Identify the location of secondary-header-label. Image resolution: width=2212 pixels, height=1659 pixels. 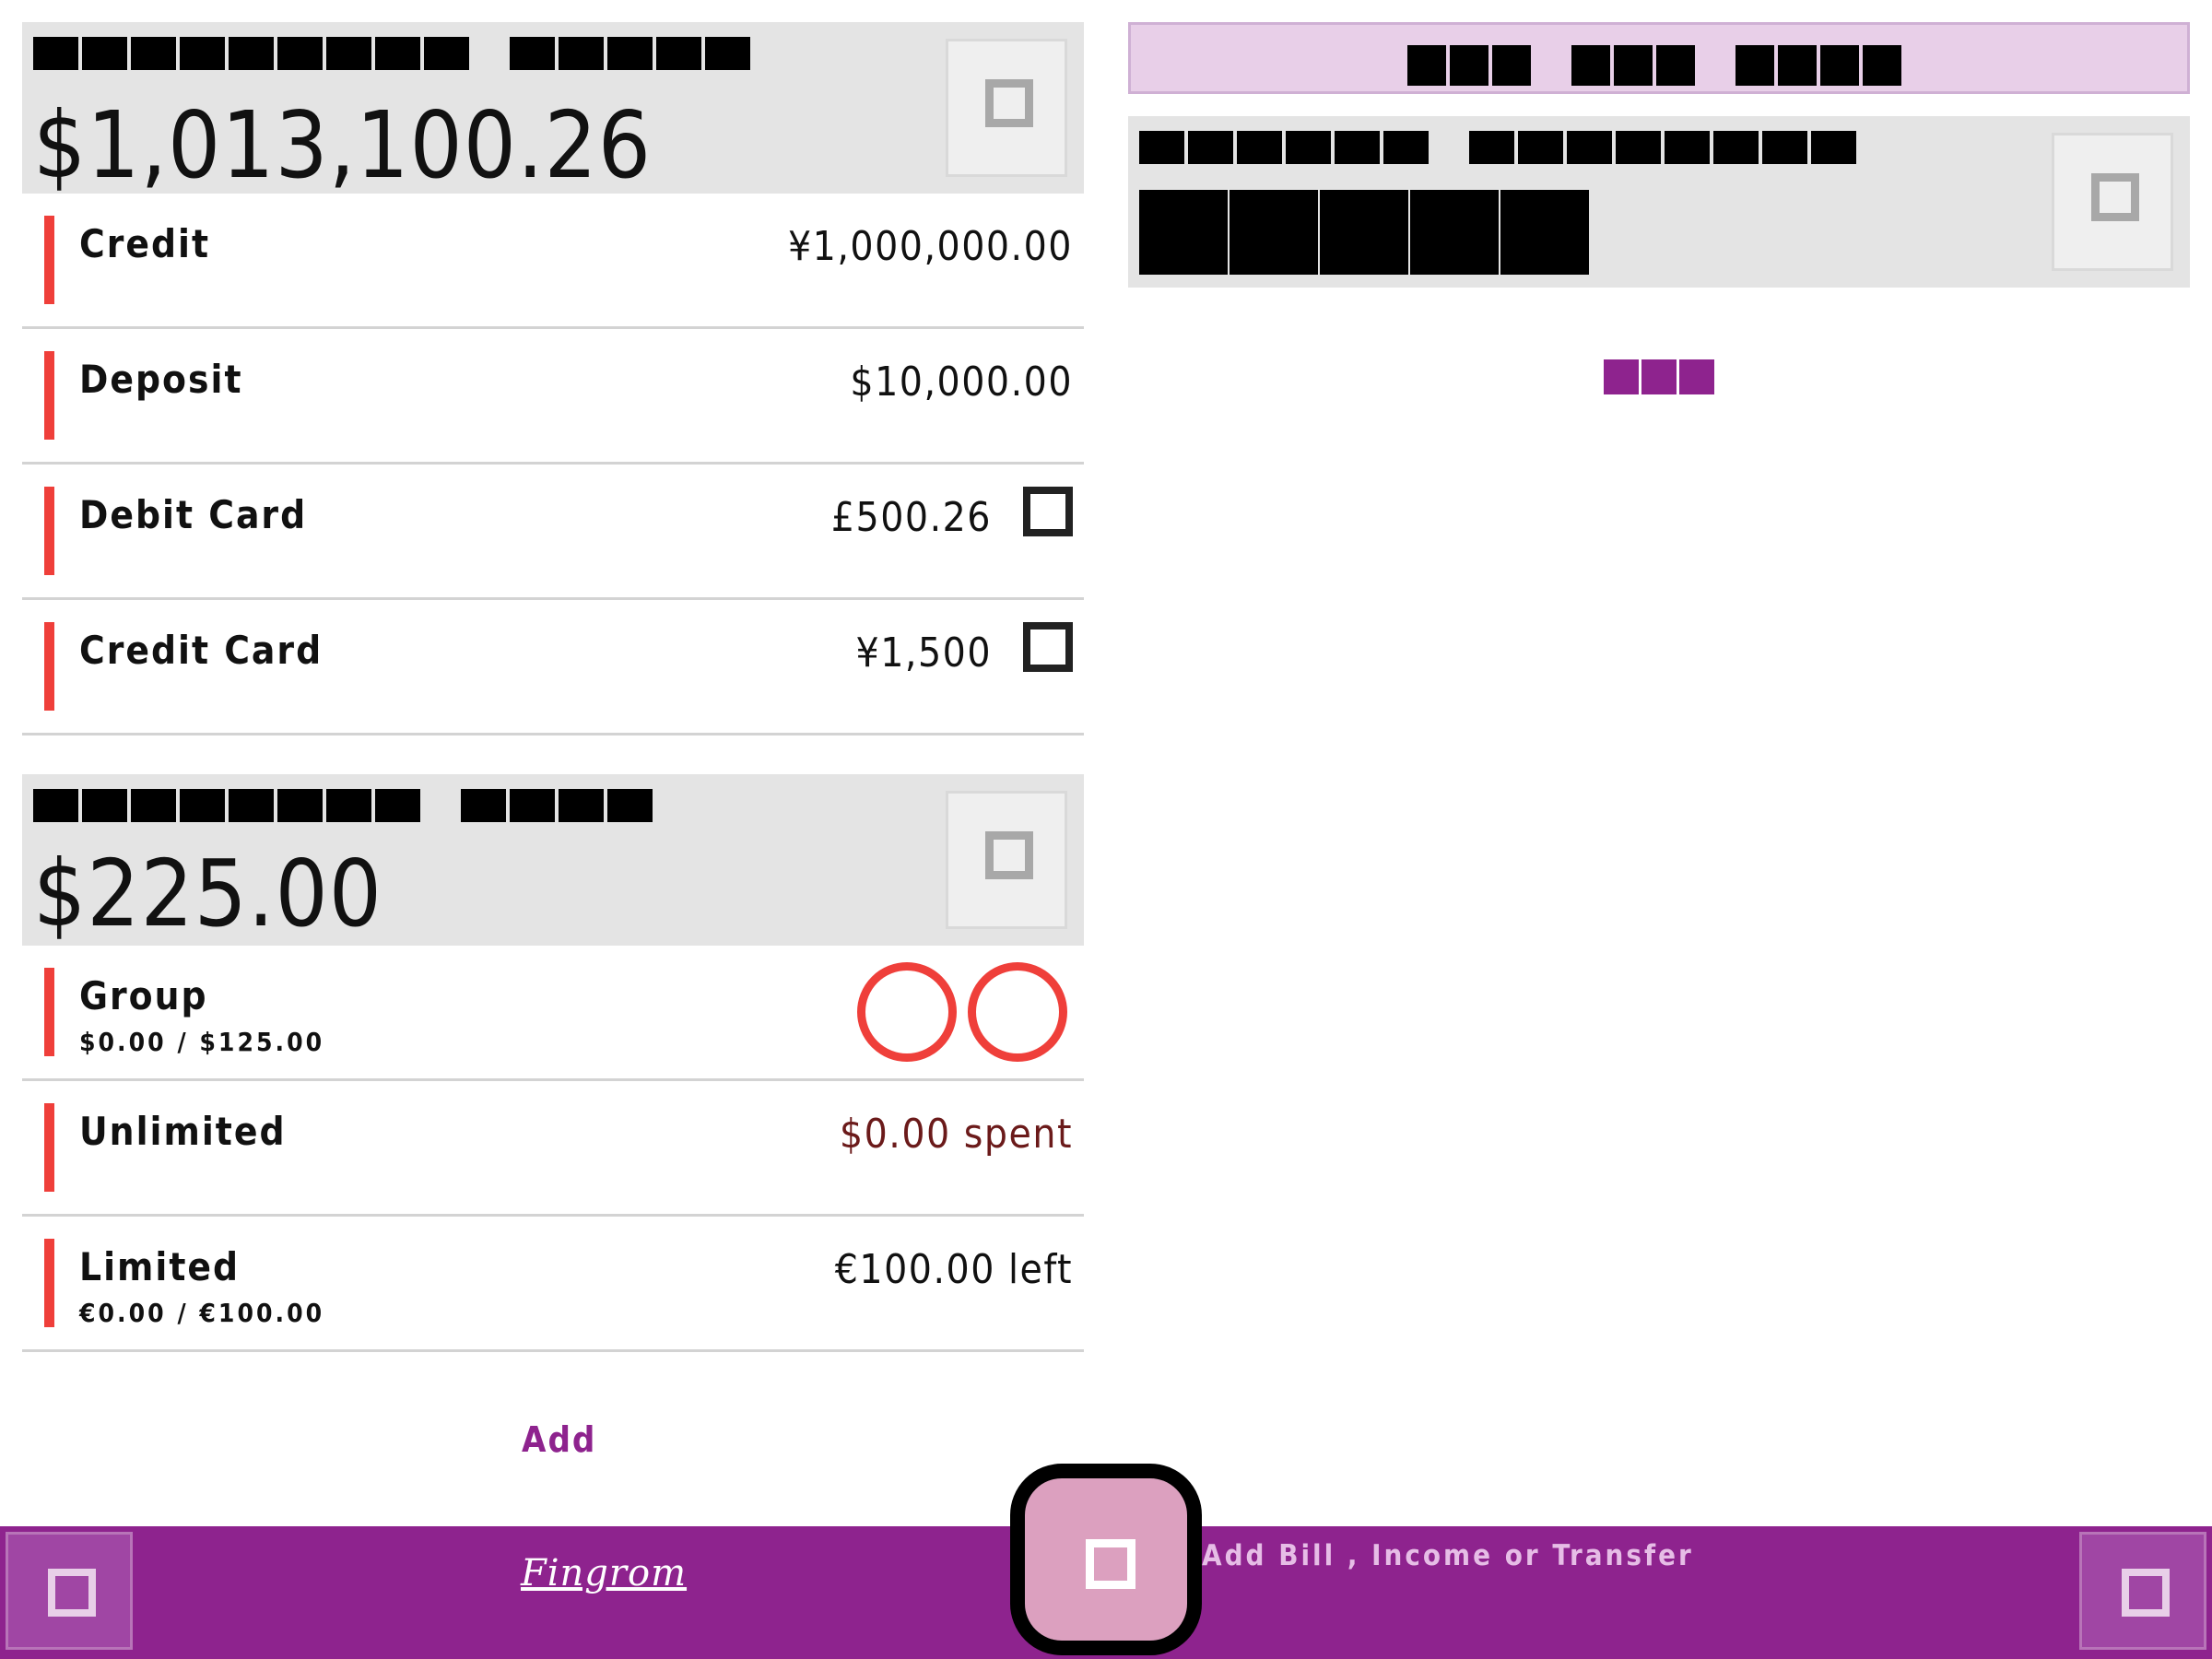
(1497, 147).